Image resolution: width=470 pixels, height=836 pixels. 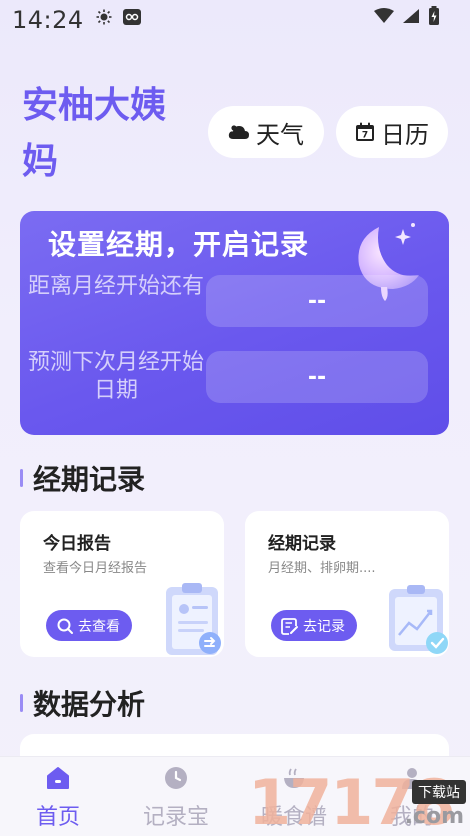 I want to click on card-title: 经期记录, so click(x=302, y=544).